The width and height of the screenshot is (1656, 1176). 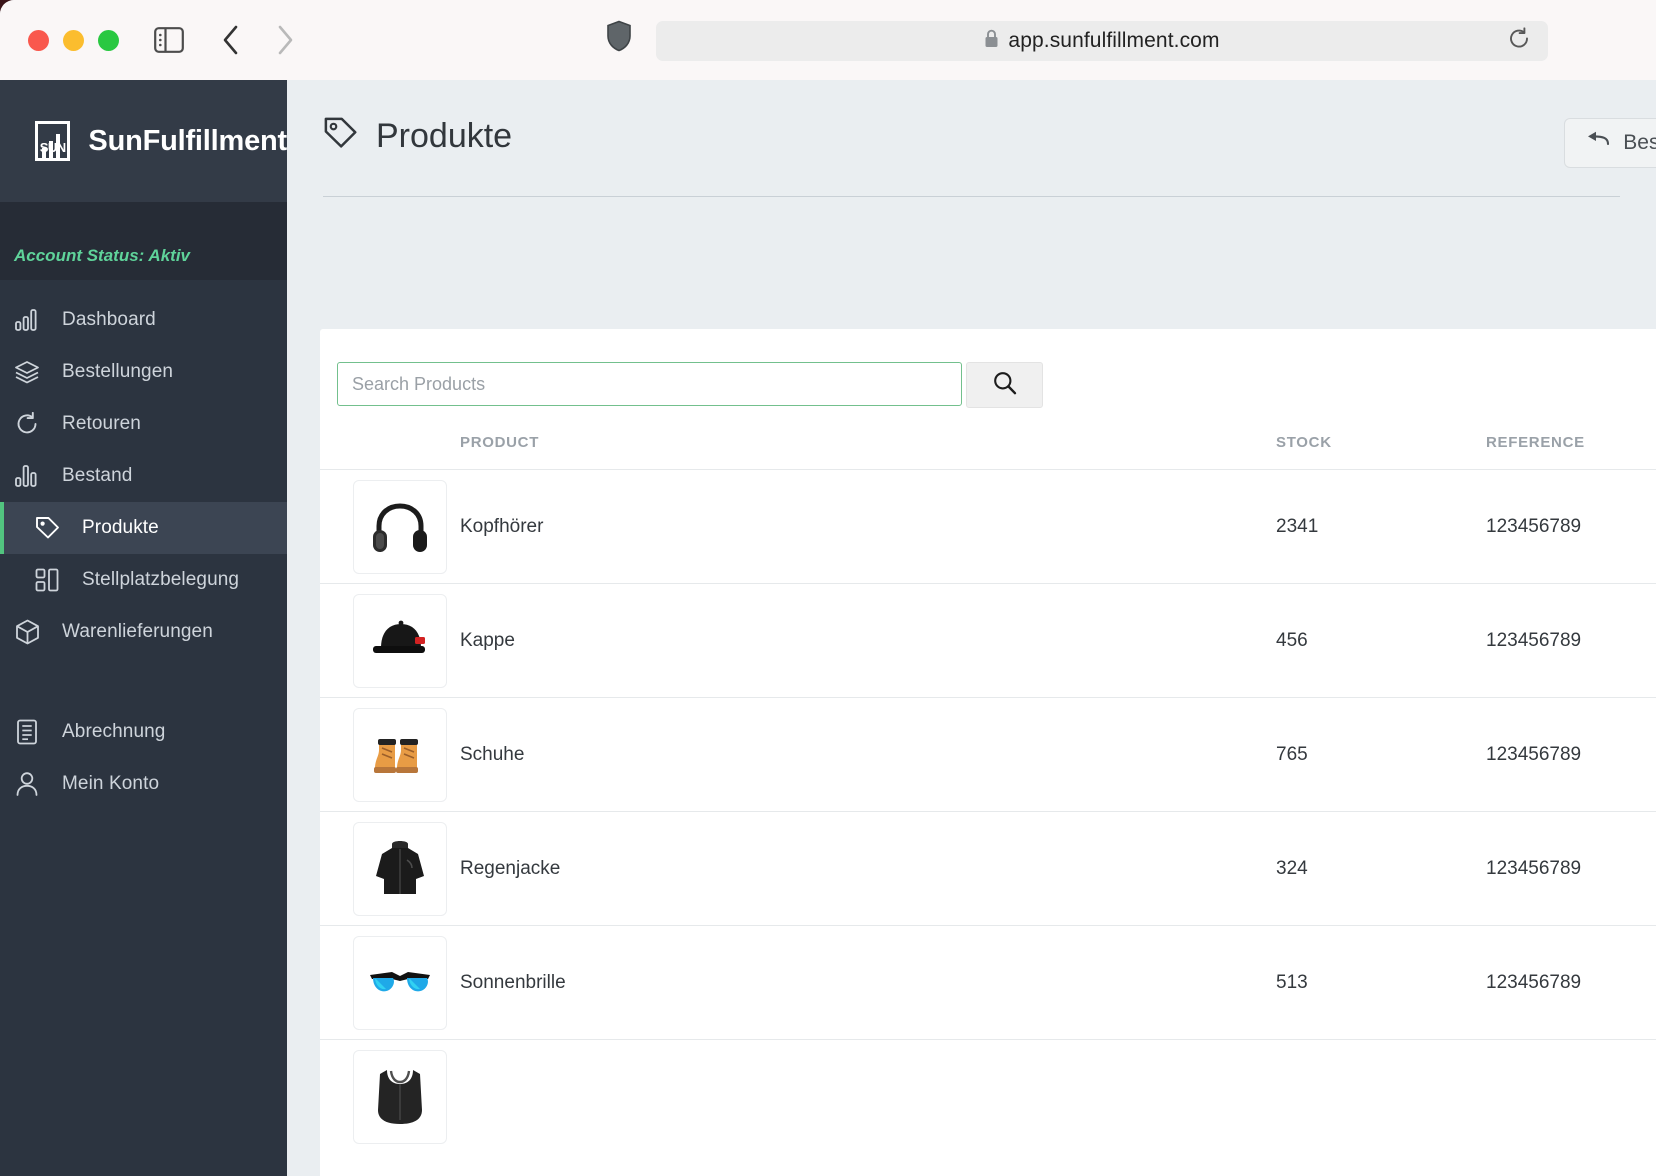 I want to click on sidebar-item-abrechnung: Abrechnung, so click(x=143, y=732).